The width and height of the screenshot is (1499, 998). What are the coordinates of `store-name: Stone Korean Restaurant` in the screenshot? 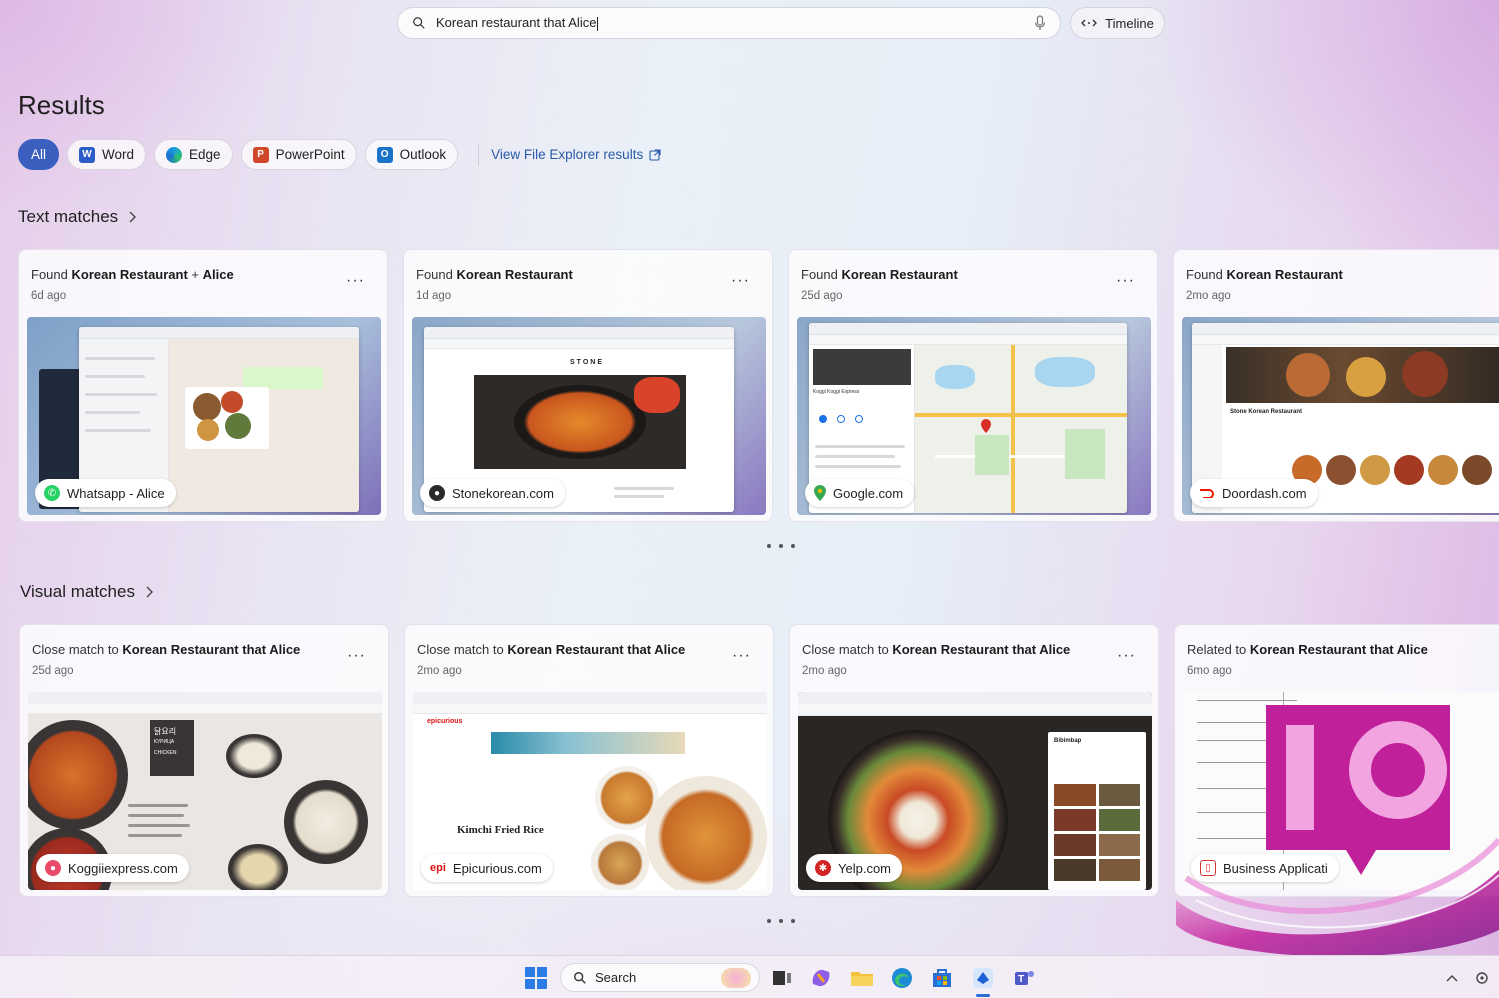 It's located at (1266, 412).